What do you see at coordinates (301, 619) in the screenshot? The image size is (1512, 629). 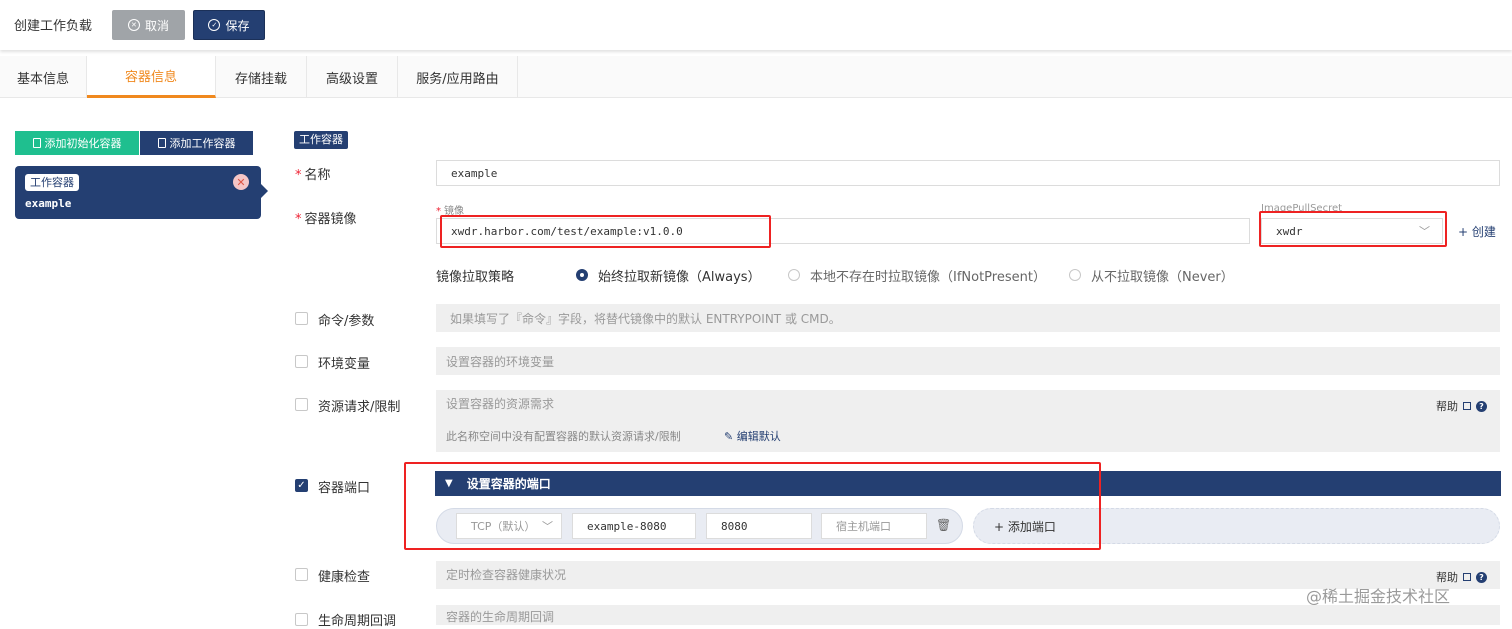 I see `lifecycle-checkbox` at bounding box center [301, 619].